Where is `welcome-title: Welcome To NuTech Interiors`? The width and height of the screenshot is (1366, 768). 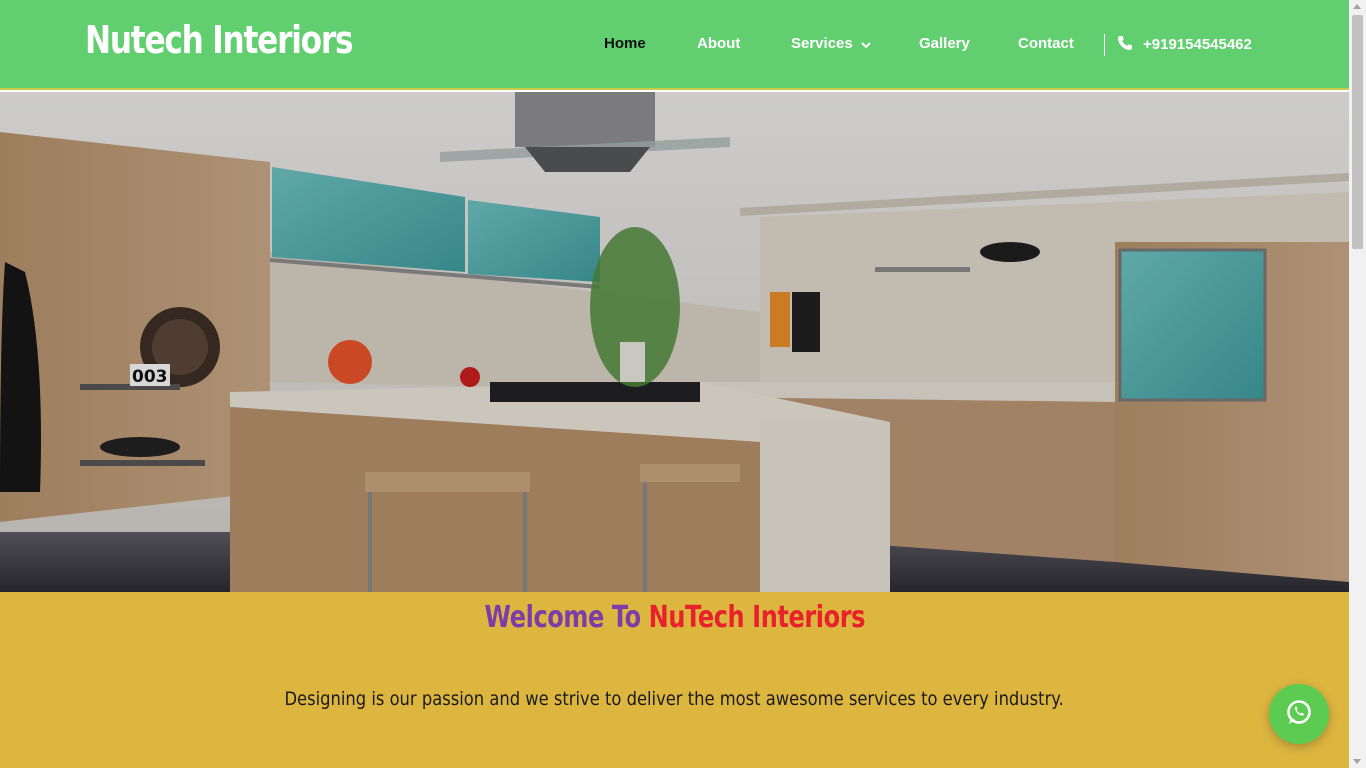 welcome-title: Welcome To NuTech Interiors is located at coordinates (674, 617).